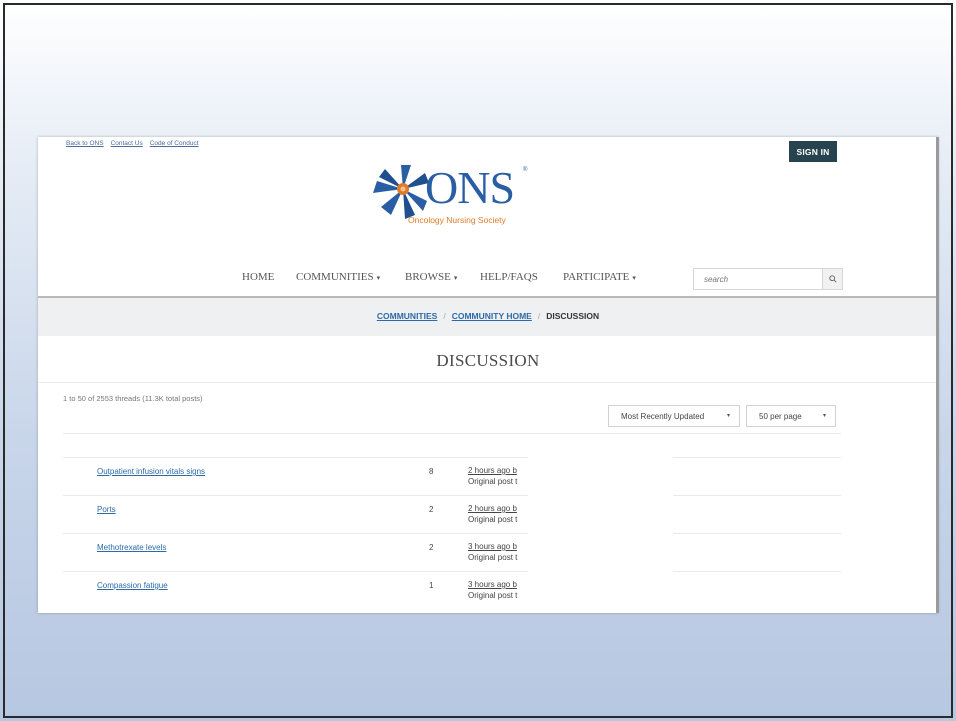 The image size is (956, 721). I want to click on logo-registered-mark: ®, so click(525, 170).